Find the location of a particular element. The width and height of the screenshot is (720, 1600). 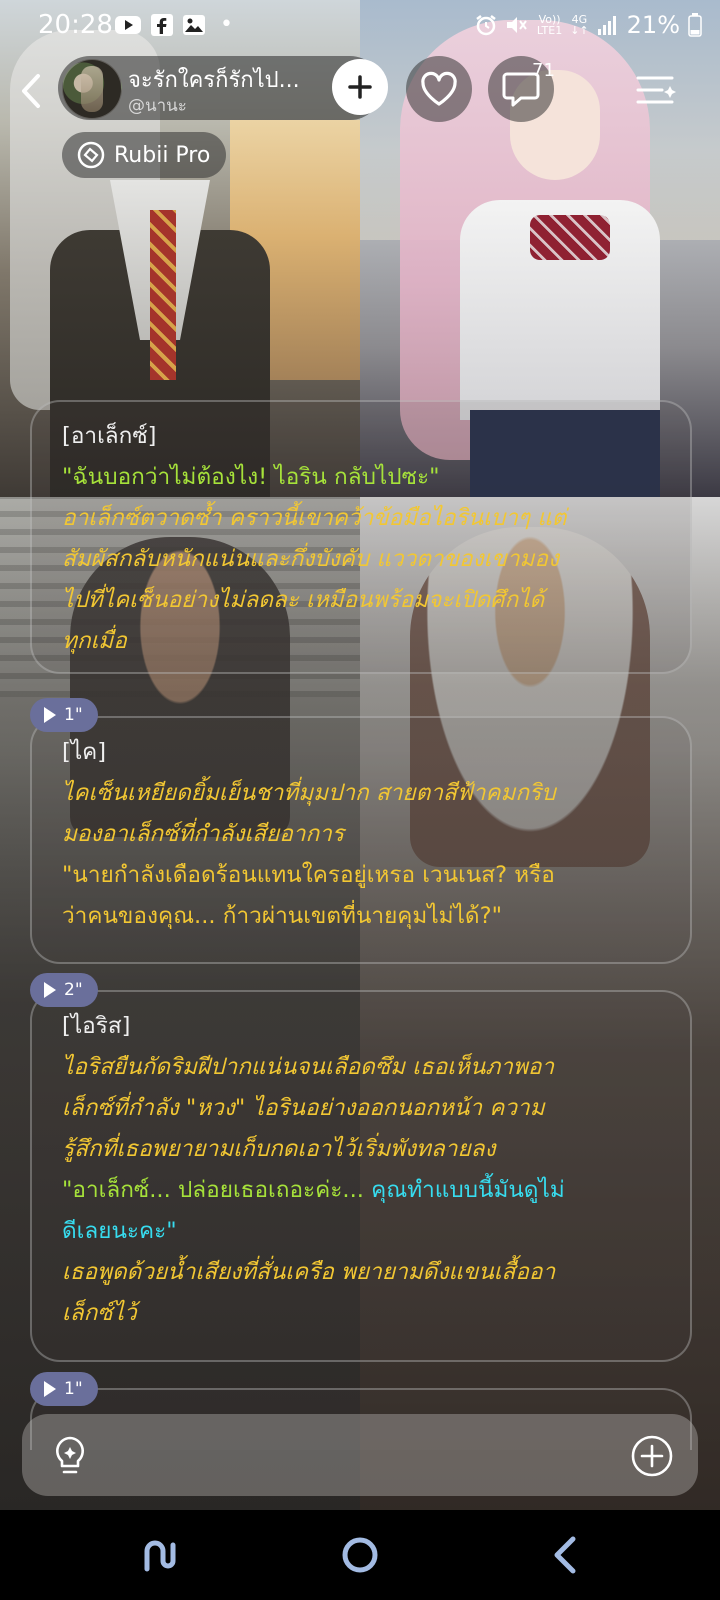

system-back-button is located at coordinates (565, 1555).